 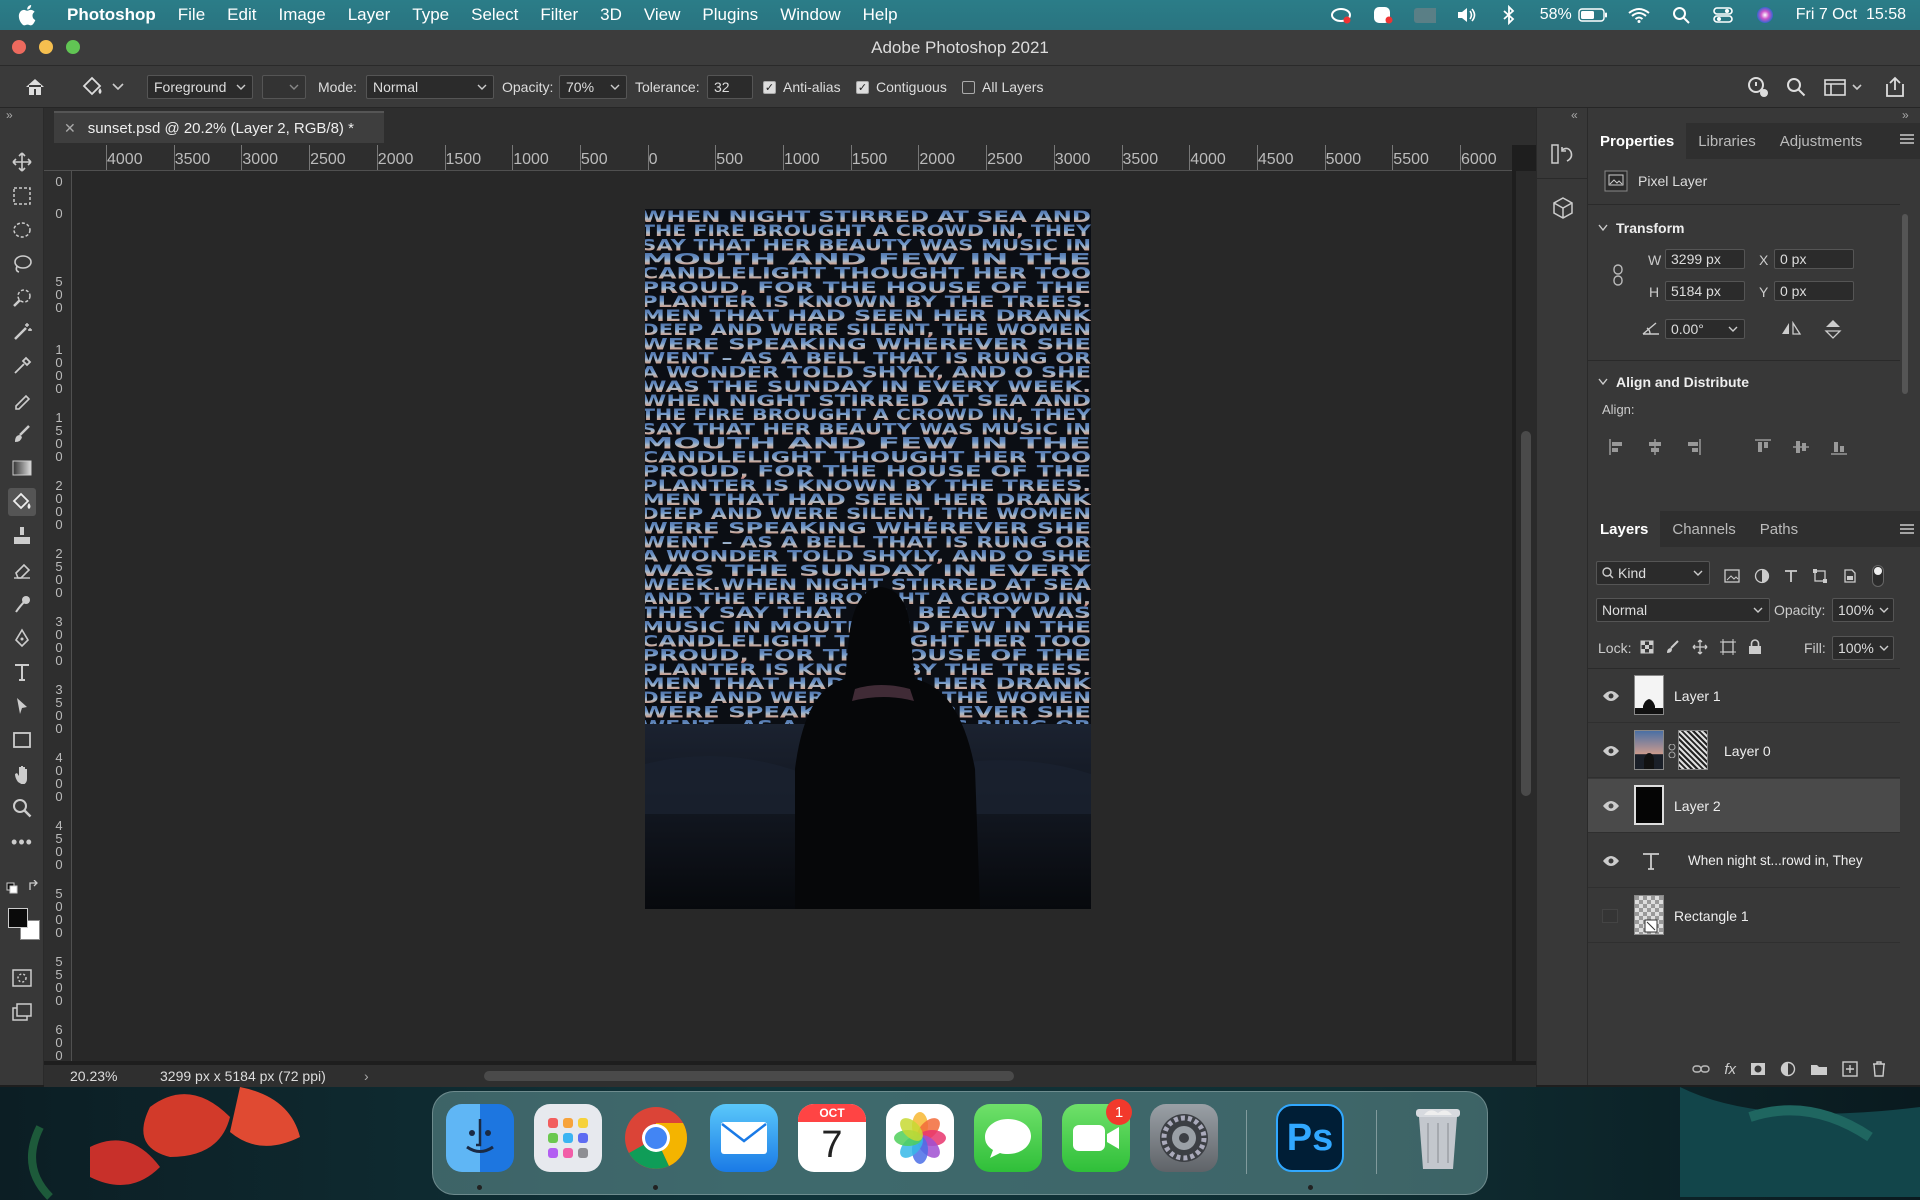 I want to click on pen-tool-icon, so click(x=22, y=638).